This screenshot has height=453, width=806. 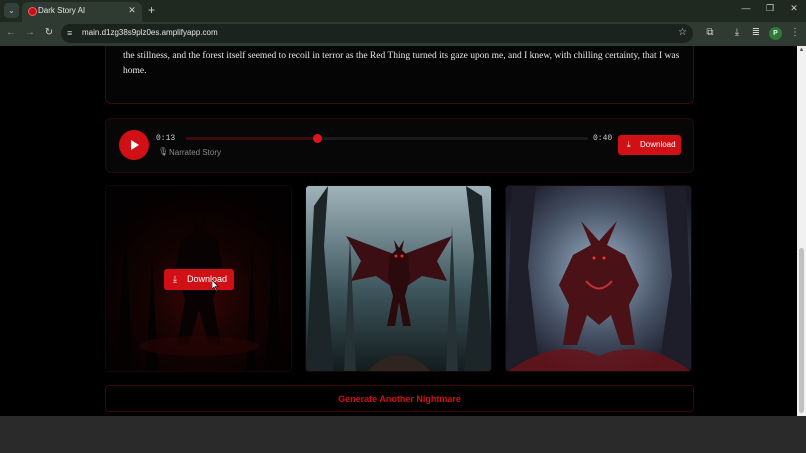 I want to click on close-window-button: ✕, so click(x=794, y=8).